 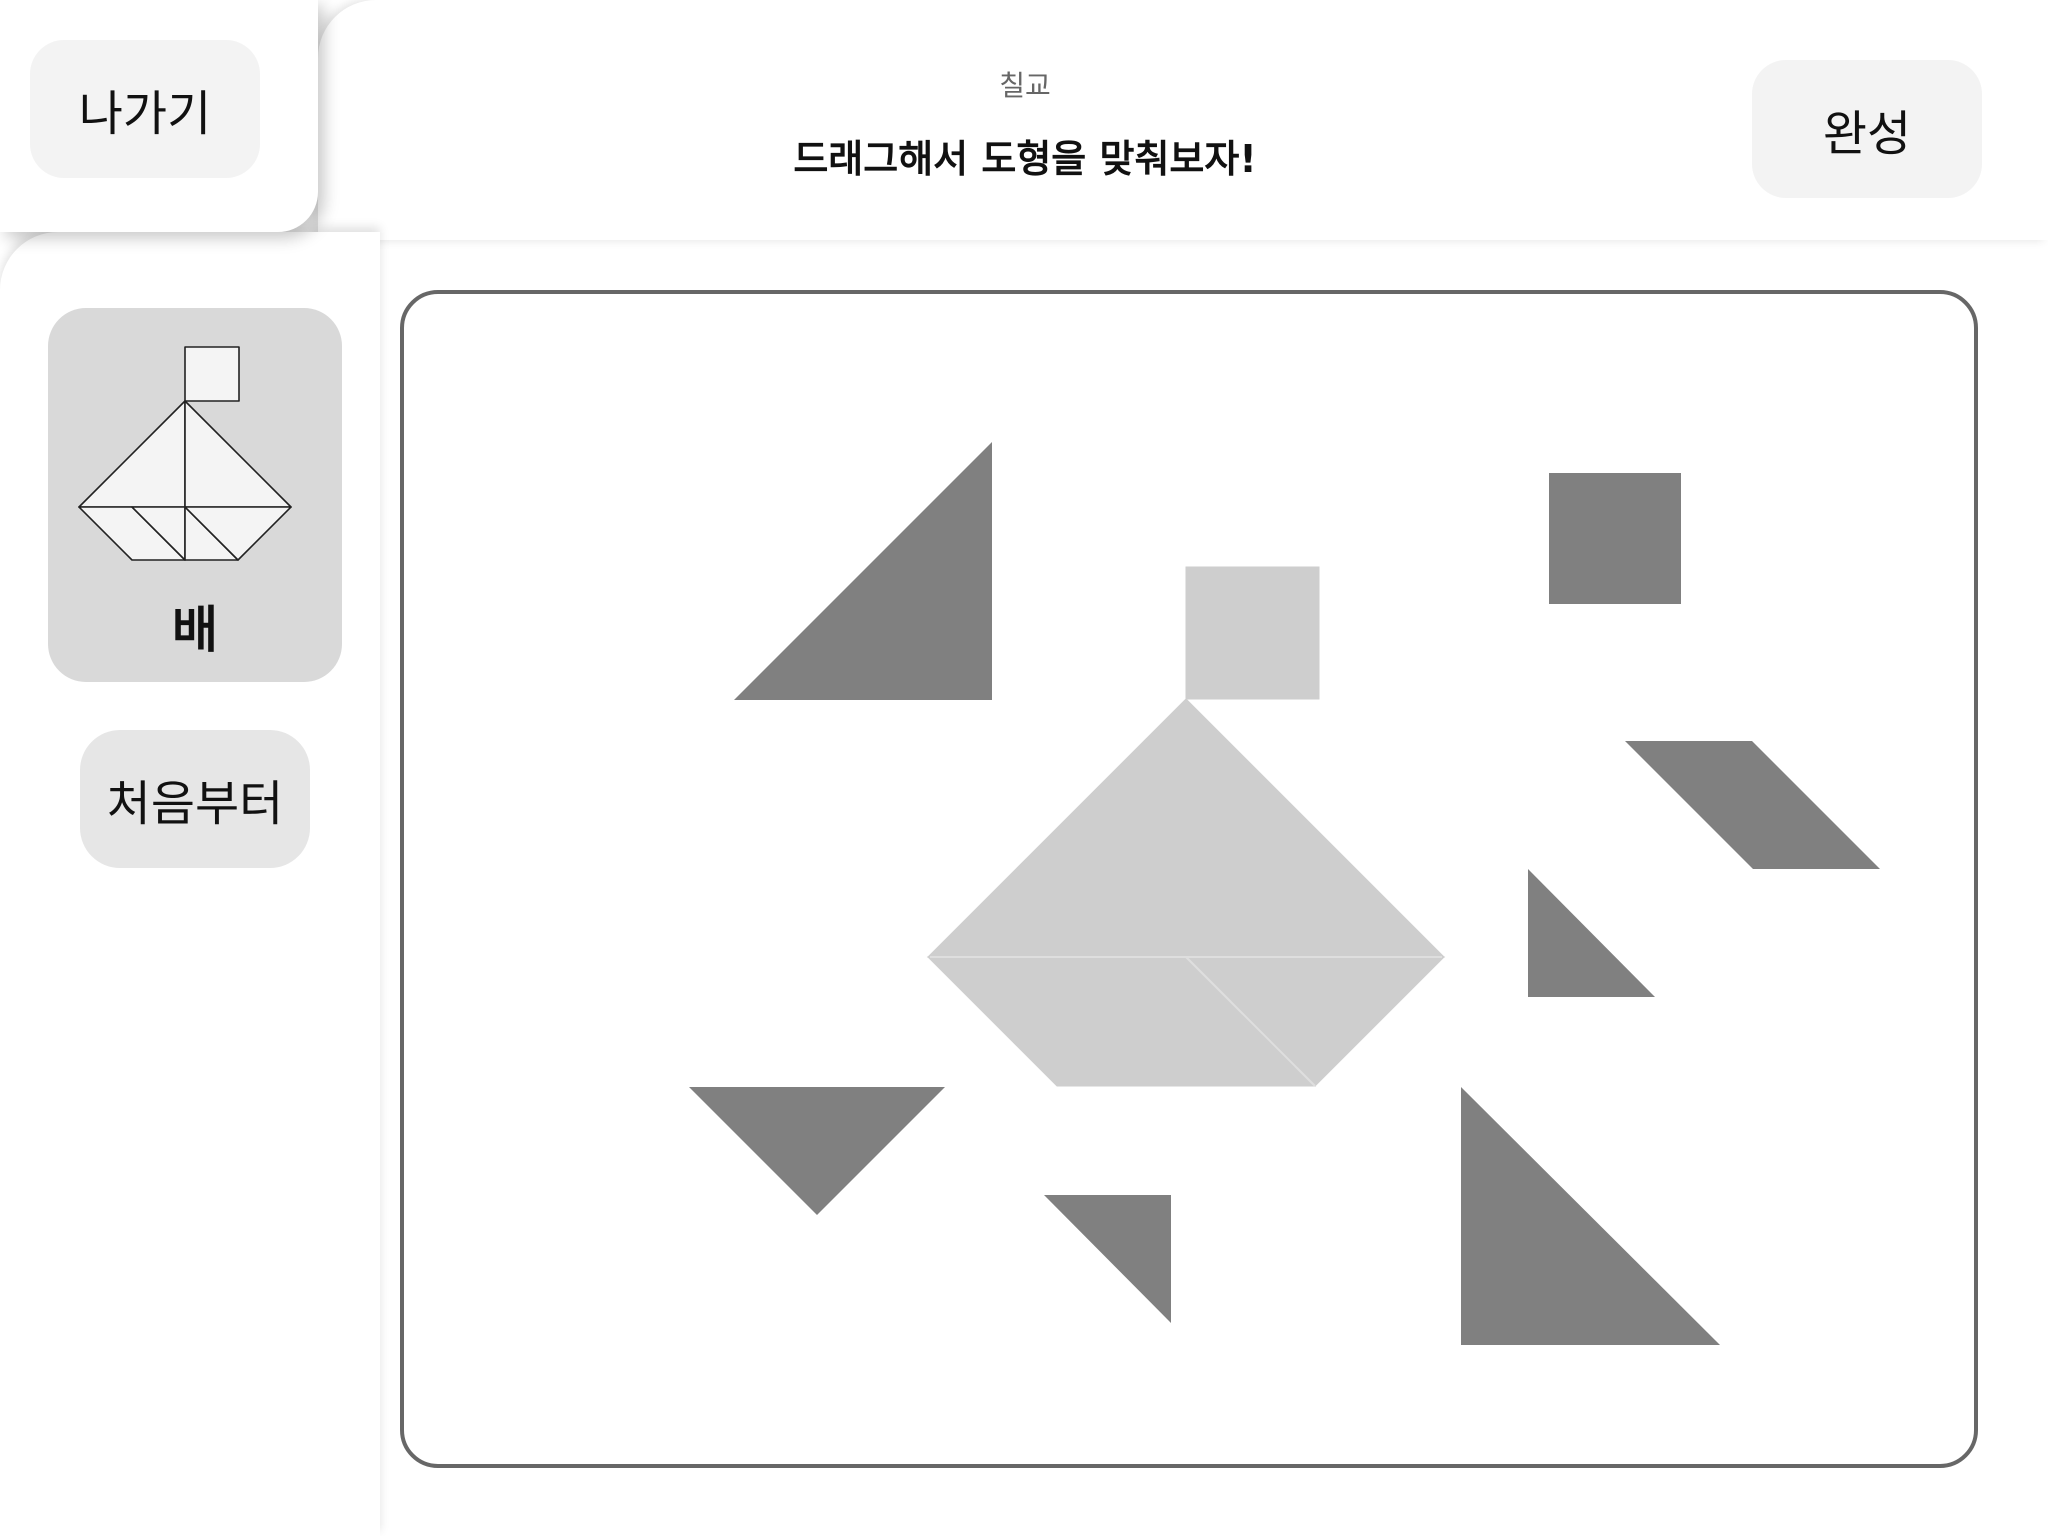 I want to click on target-square, so click(x=1252, y=633).